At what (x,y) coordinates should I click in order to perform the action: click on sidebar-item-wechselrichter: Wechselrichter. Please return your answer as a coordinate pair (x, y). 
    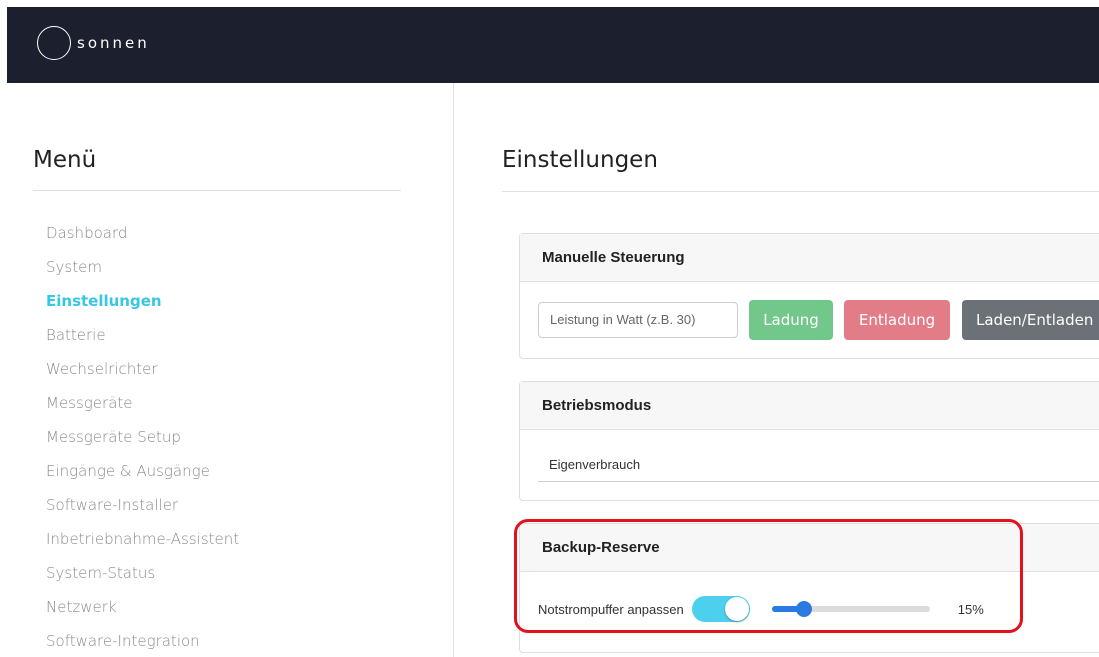
    Looking at the image, I should click on (142, 369).